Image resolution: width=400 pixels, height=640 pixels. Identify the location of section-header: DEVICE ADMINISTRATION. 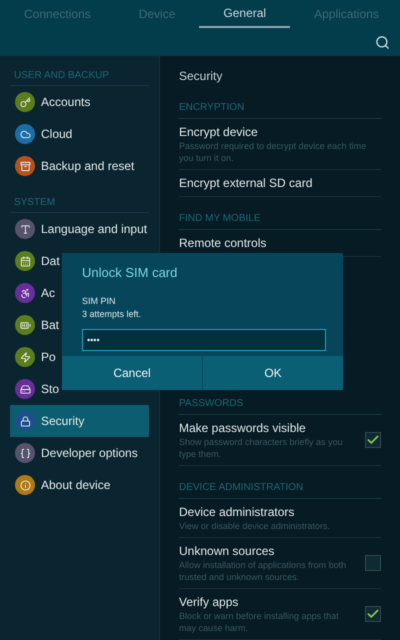
(241, 487).